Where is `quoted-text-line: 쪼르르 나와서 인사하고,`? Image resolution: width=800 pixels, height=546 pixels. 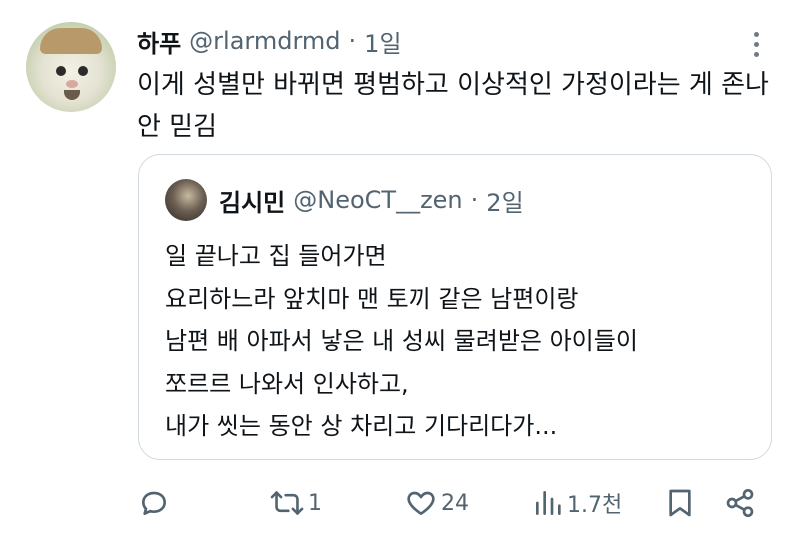 quoted-text-line: 쪼르르 나와서 인사하고, is located at coordinates (287, 383).